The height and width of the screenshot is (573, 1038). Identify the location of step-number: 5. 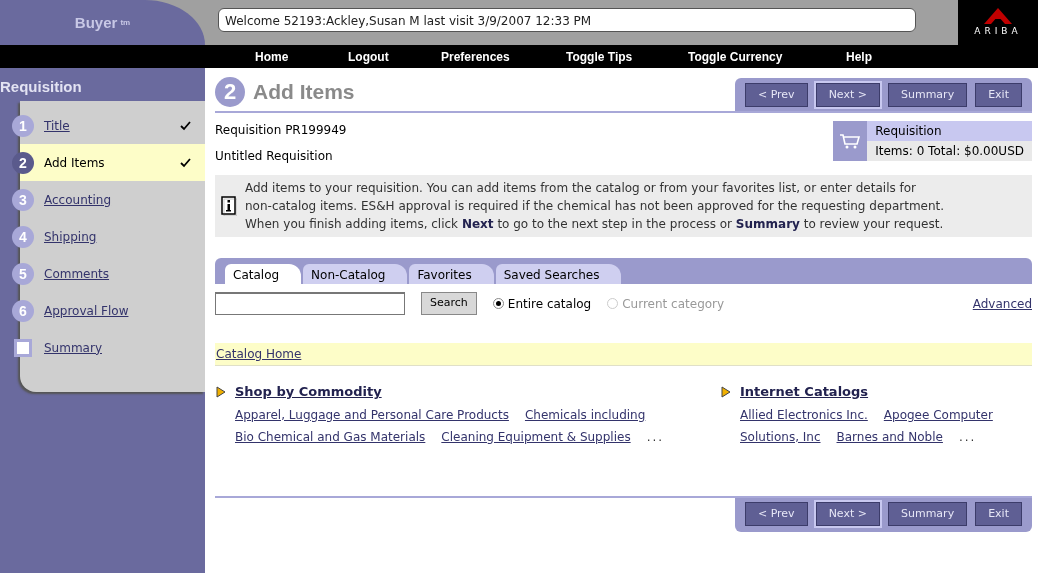
(23, 273).